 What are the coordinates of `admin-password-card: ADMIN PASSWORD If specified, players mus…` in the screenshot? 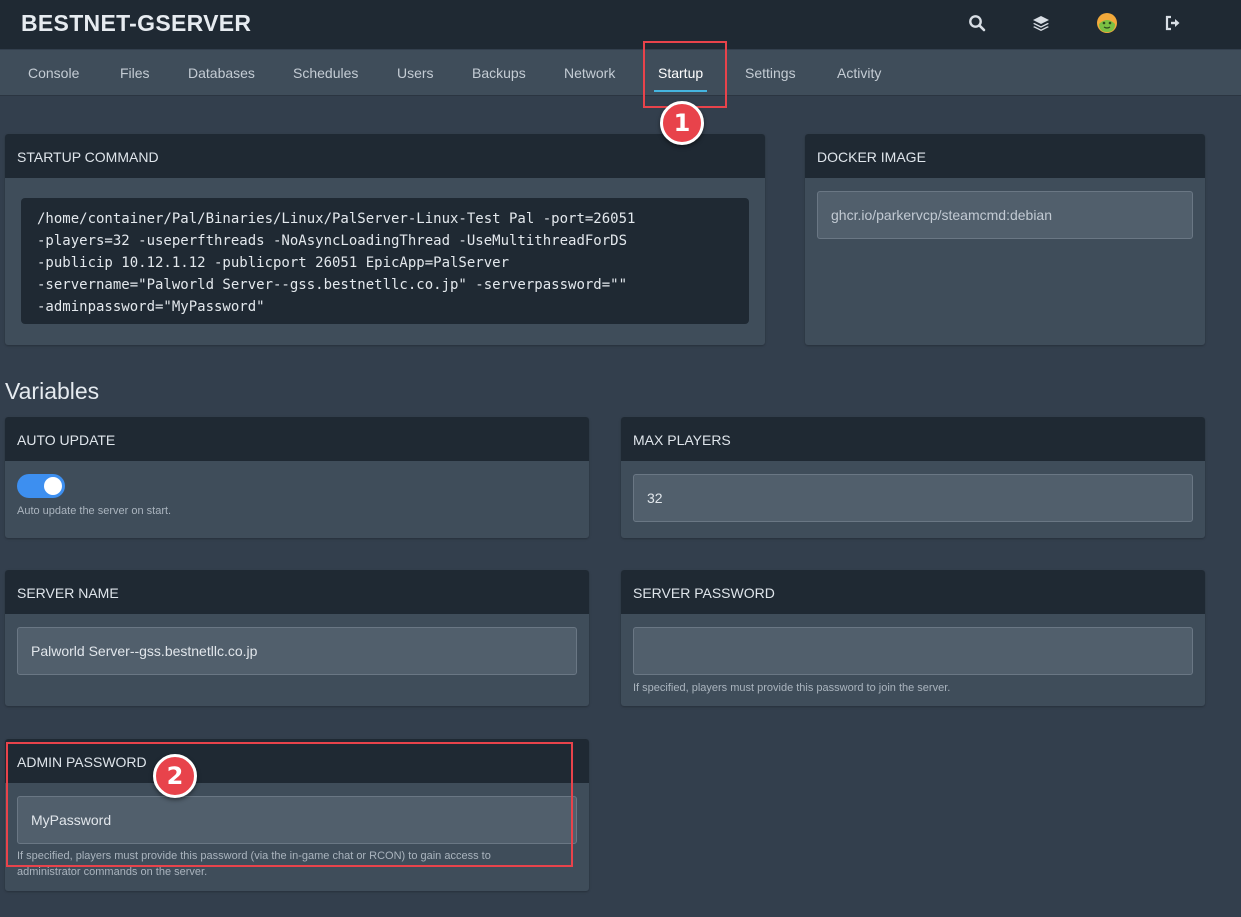 It's located at (297, 815).